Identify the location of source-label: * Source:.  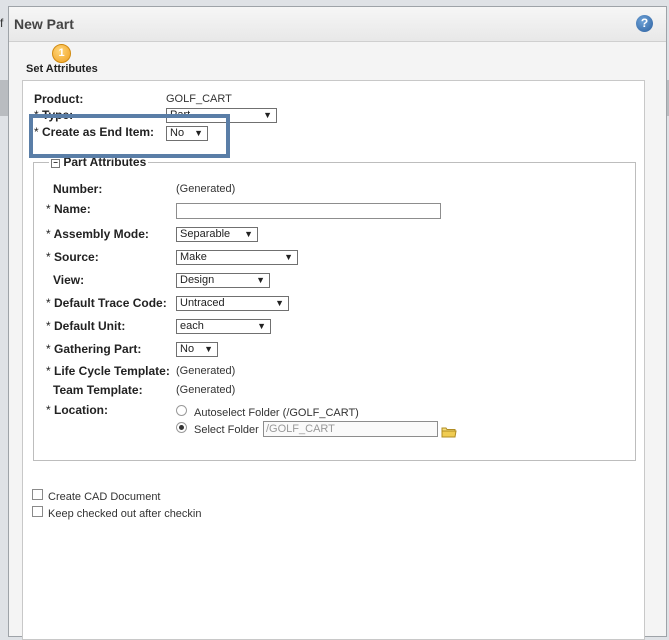
(72, 257).